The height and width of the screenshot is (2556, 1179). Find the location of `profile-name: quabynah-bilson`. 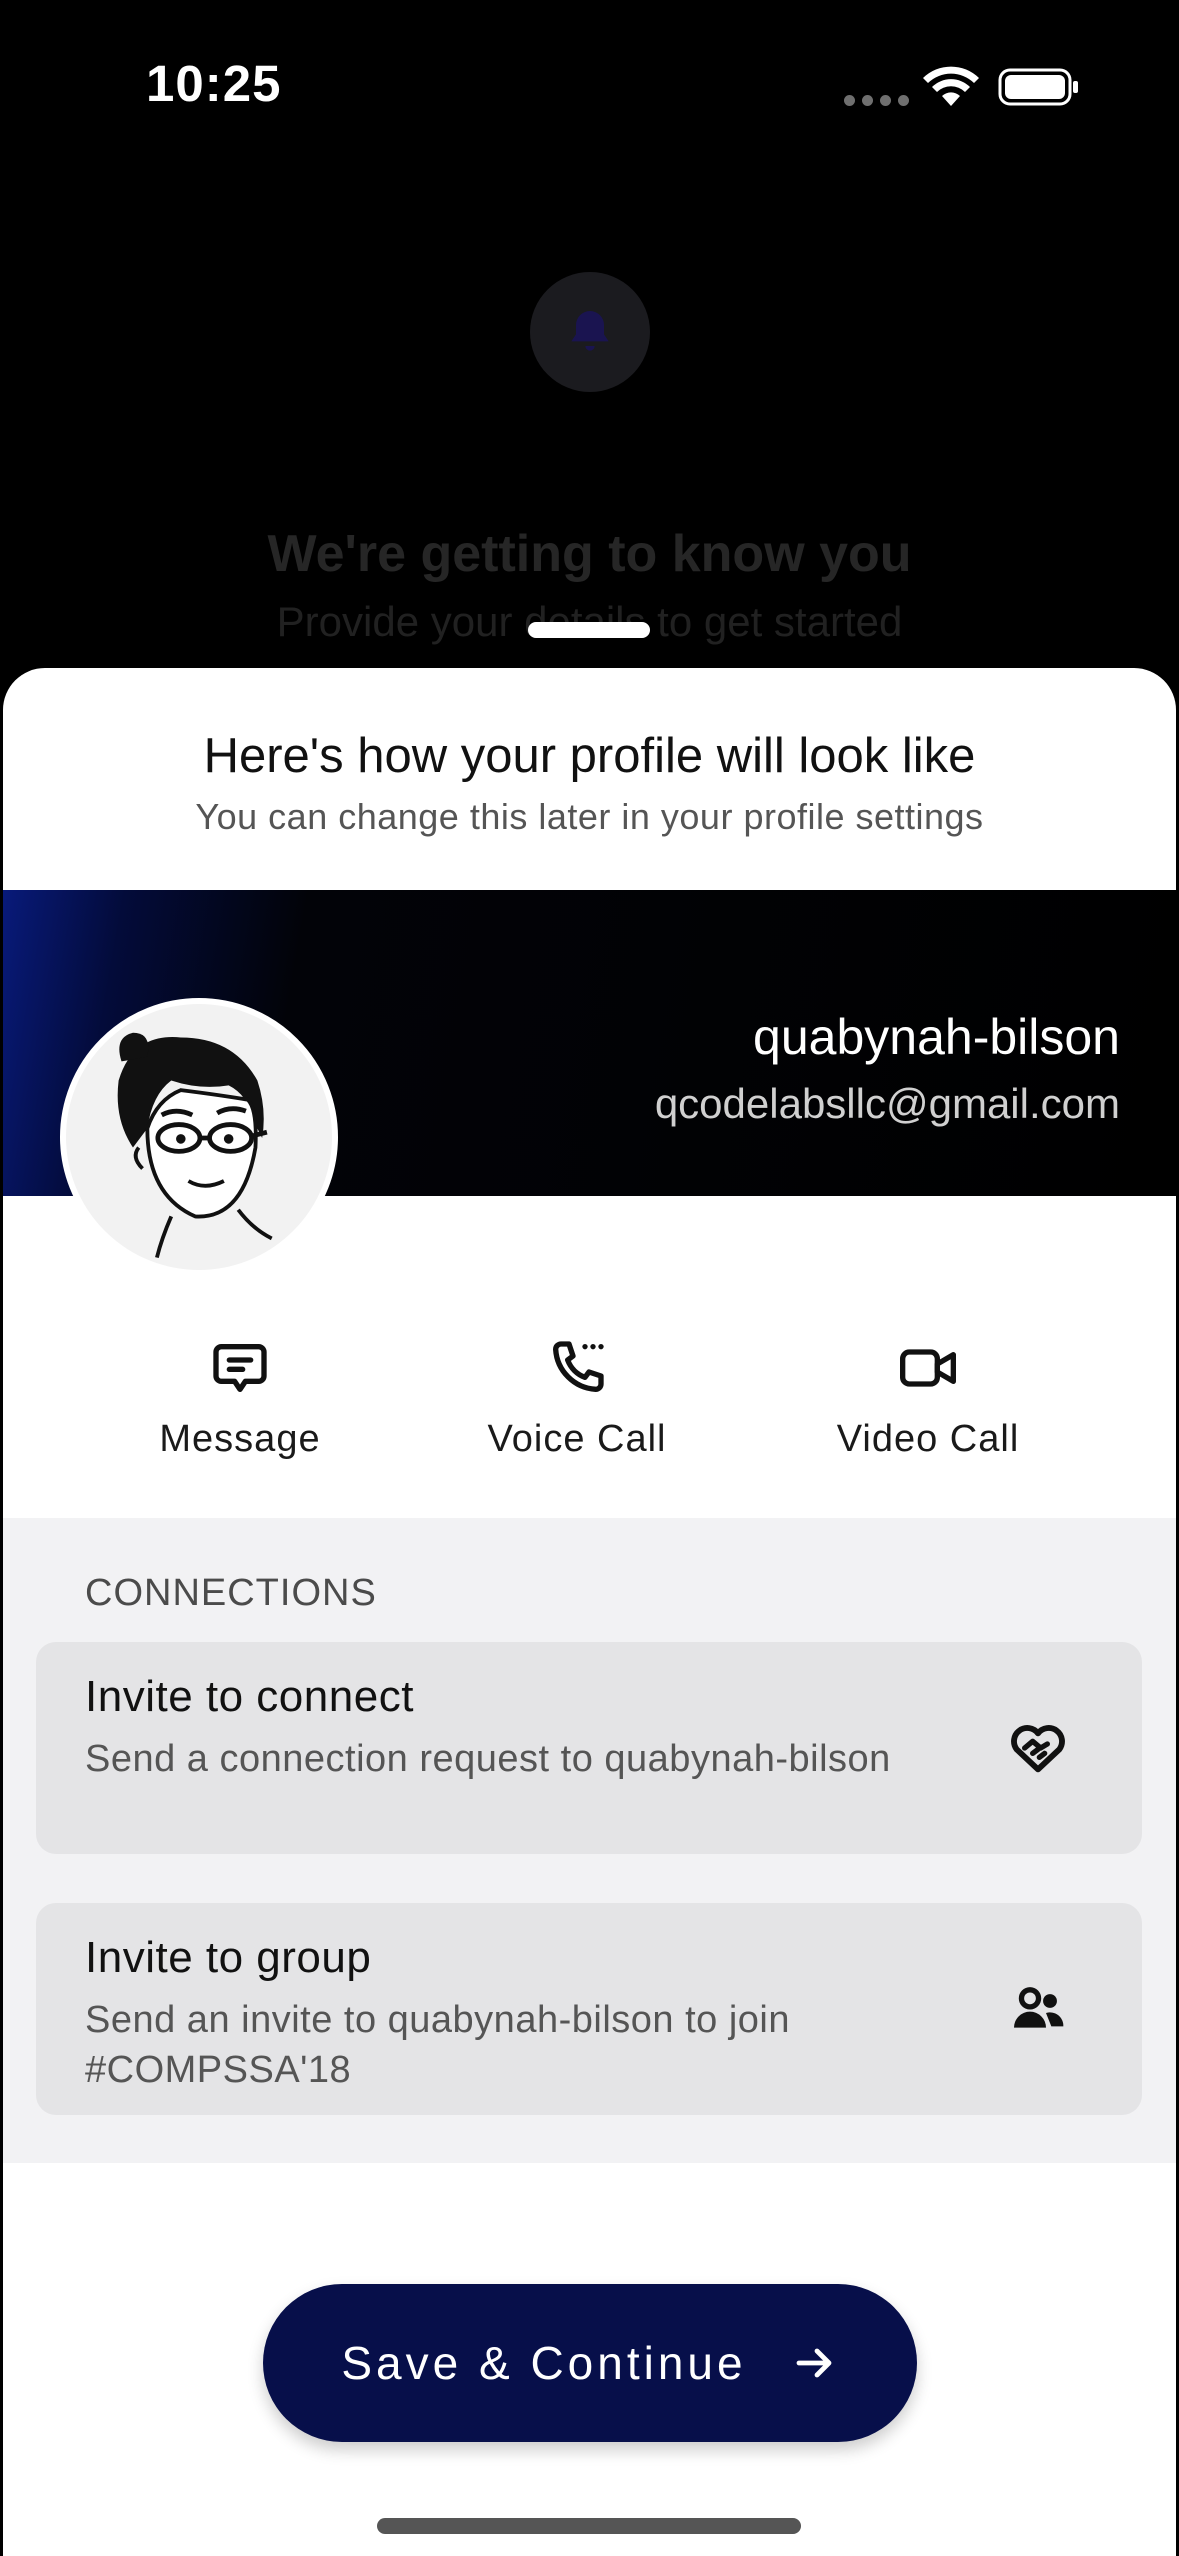

profile-name: quabynah-bilson is located at coordinates (936, 1037).